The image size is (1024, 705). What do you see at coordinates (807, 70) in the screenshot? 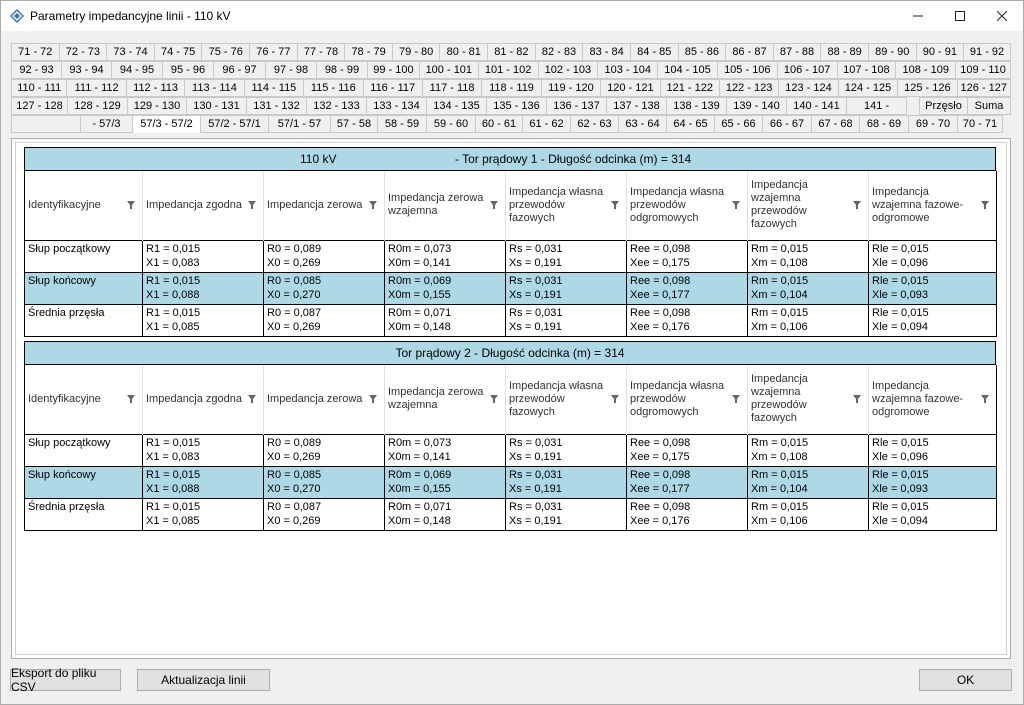
I see `tab-span: 106 - 107` at bounding box center [807, 70].